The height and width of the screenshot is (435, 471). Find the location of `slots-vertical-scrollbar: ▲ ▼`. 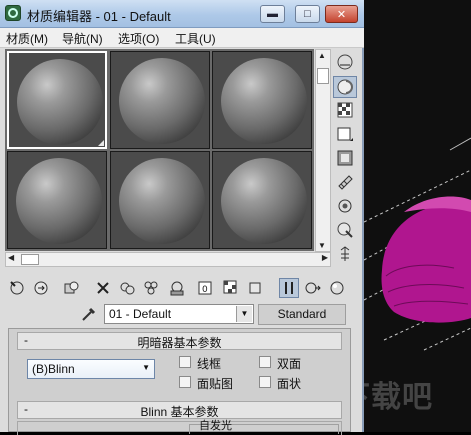

slots-vertical-scrollbar: ▲ ▼ is located at coordinates (323, 150).